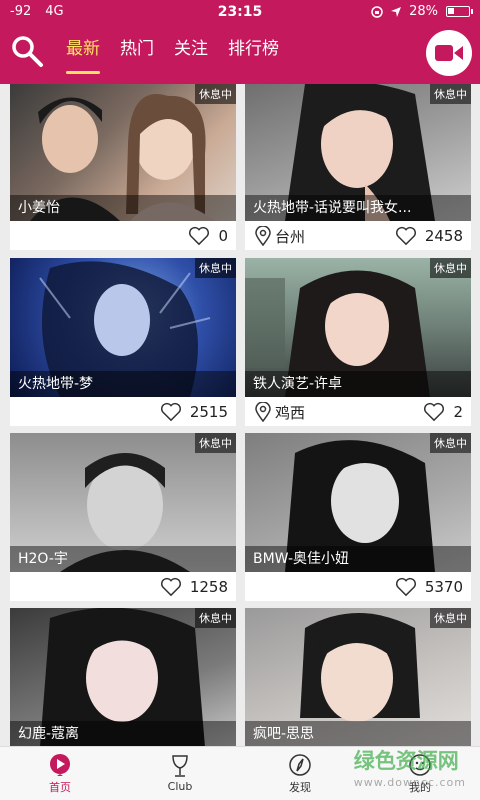  I want to click on stream-thumbnail: 休息中 小姜怡, so click(123, 152).